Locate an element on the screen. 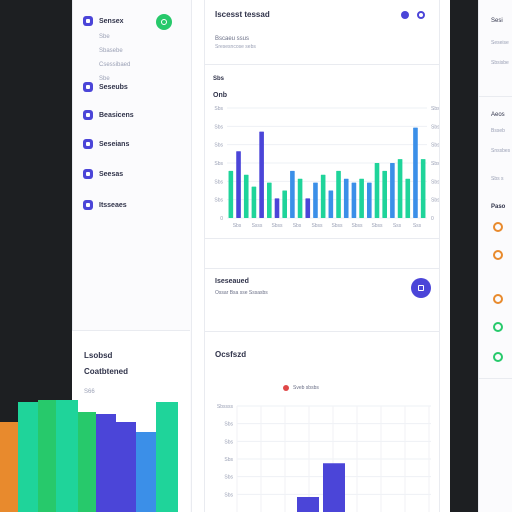  legend-marker-icon is located at coordinates (286, 388).